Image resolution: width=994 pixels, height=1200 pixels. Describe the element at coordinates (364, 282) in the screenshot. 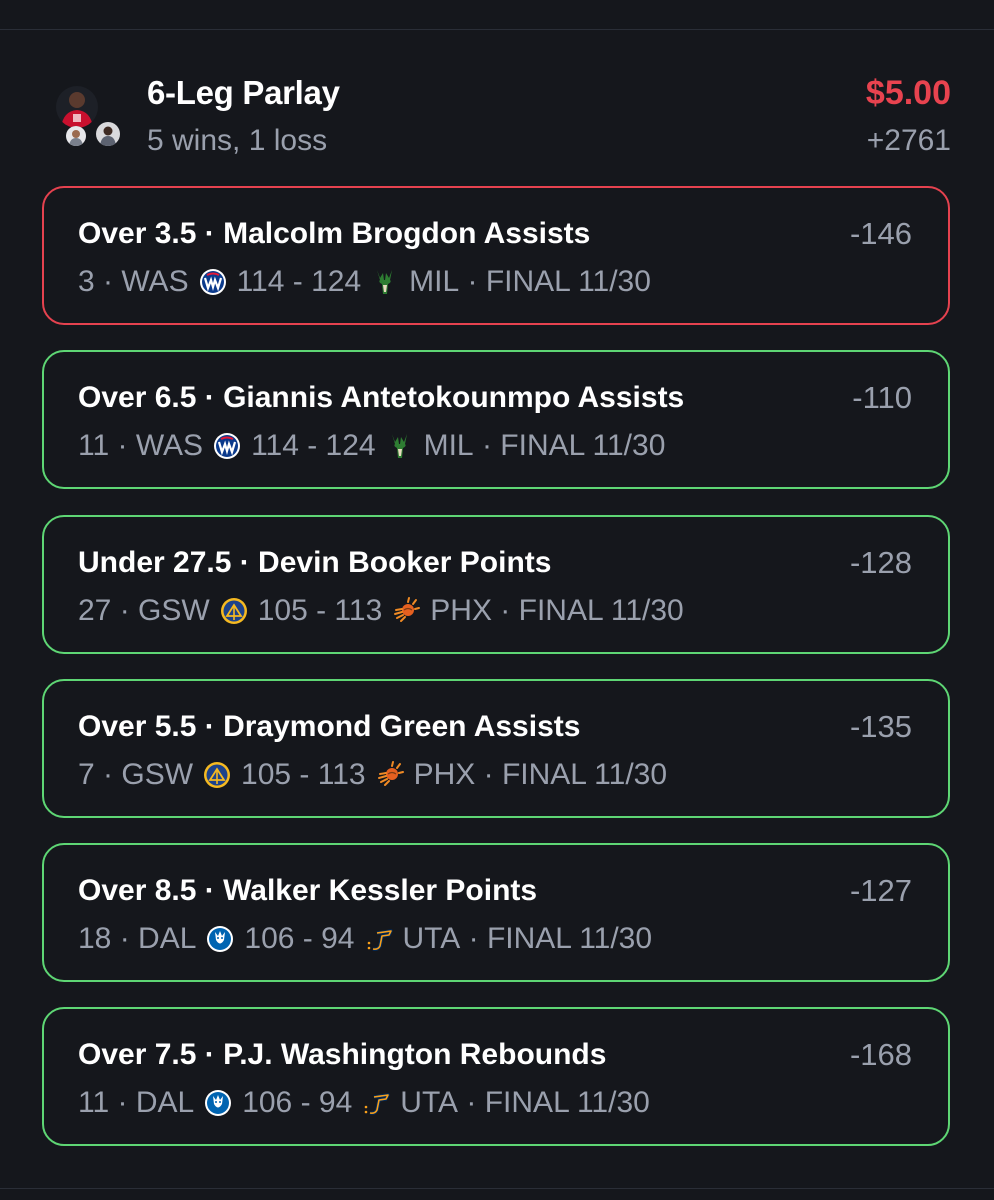

I see `leg-game-line: 3 · WAS 114 - 124 MIL · FINAL 11/30` at that location.